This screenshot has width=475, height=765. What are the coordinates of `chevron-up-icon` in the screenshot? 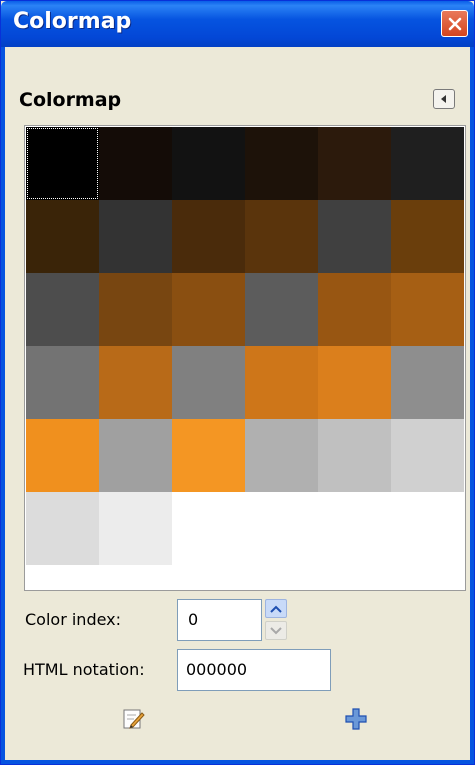 It's located at (276, 609).